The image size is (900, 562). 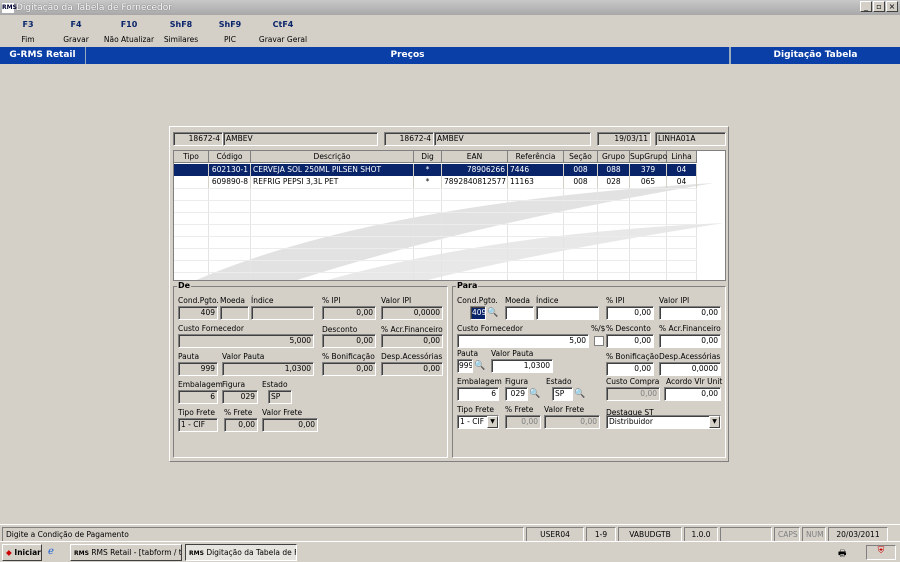 What do you see at coordinates (198, 397) in the screenshot?
I see `de-emb-field: 6` at bounding box center [198, 397].